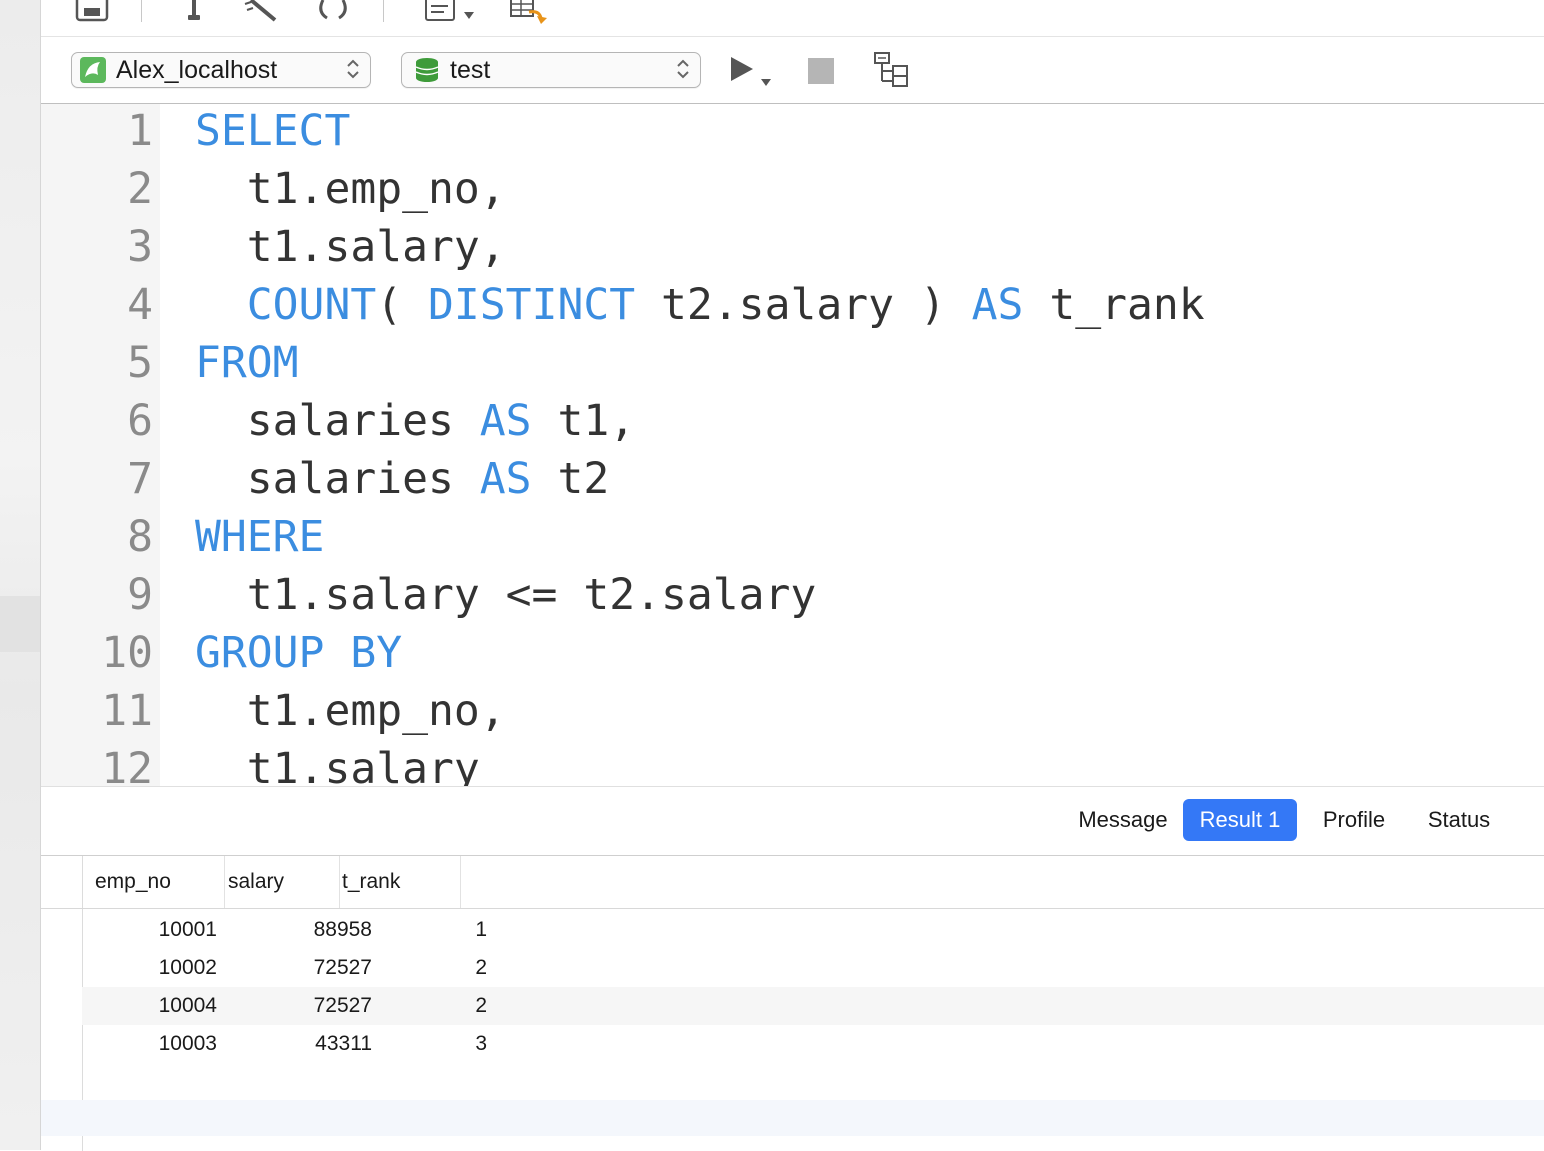  I want to click on cell-t-rank: 1, so click(429, 930).